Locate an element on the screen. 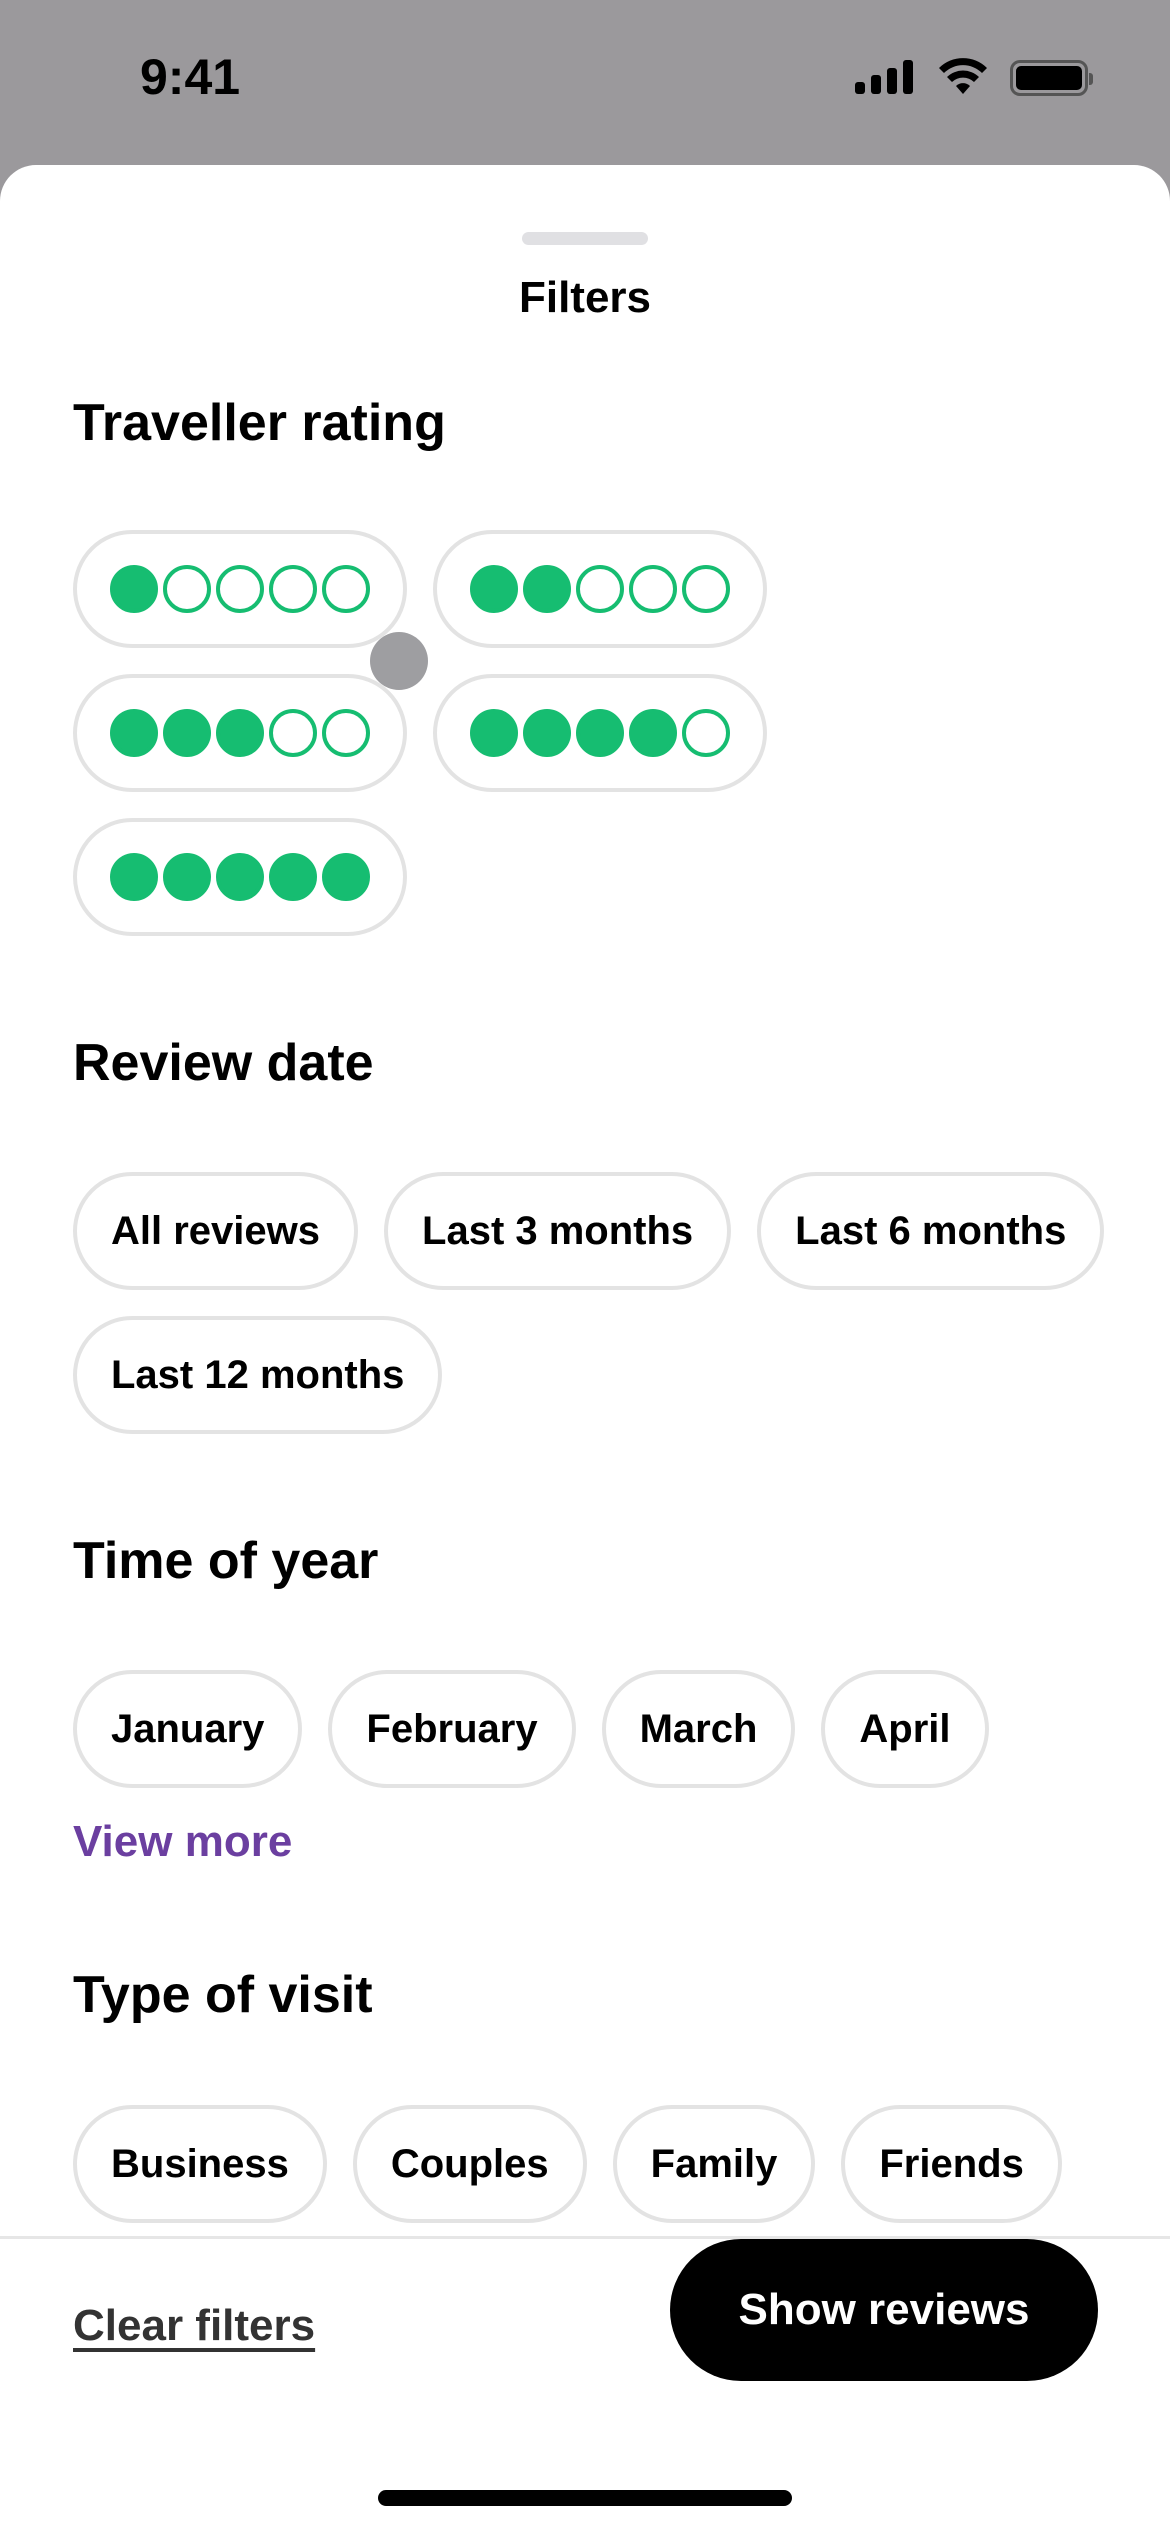 This screenshot has width=1170, height=2532. rating-5-chip is located at coordinates (240, 877).